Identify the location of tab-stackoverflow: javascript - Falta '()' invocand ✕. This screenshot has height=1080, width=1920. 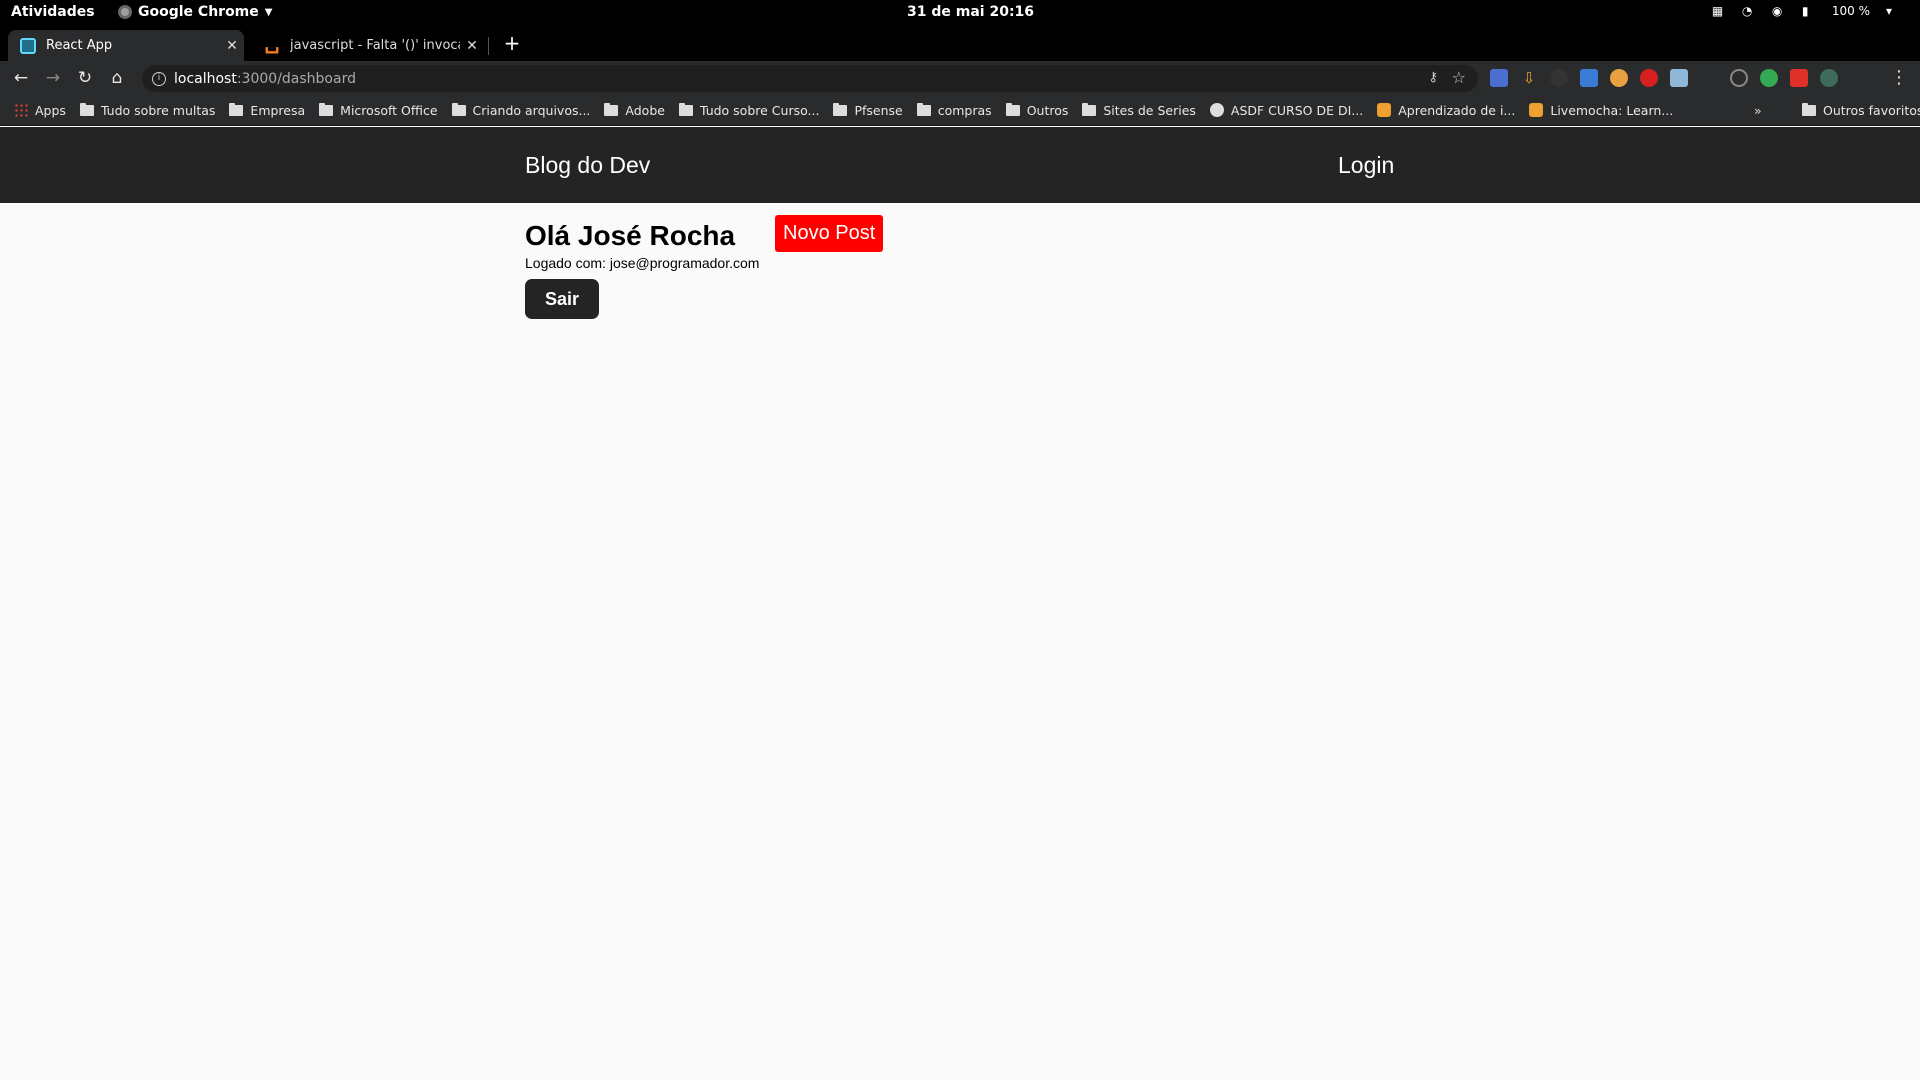
(368, 45).